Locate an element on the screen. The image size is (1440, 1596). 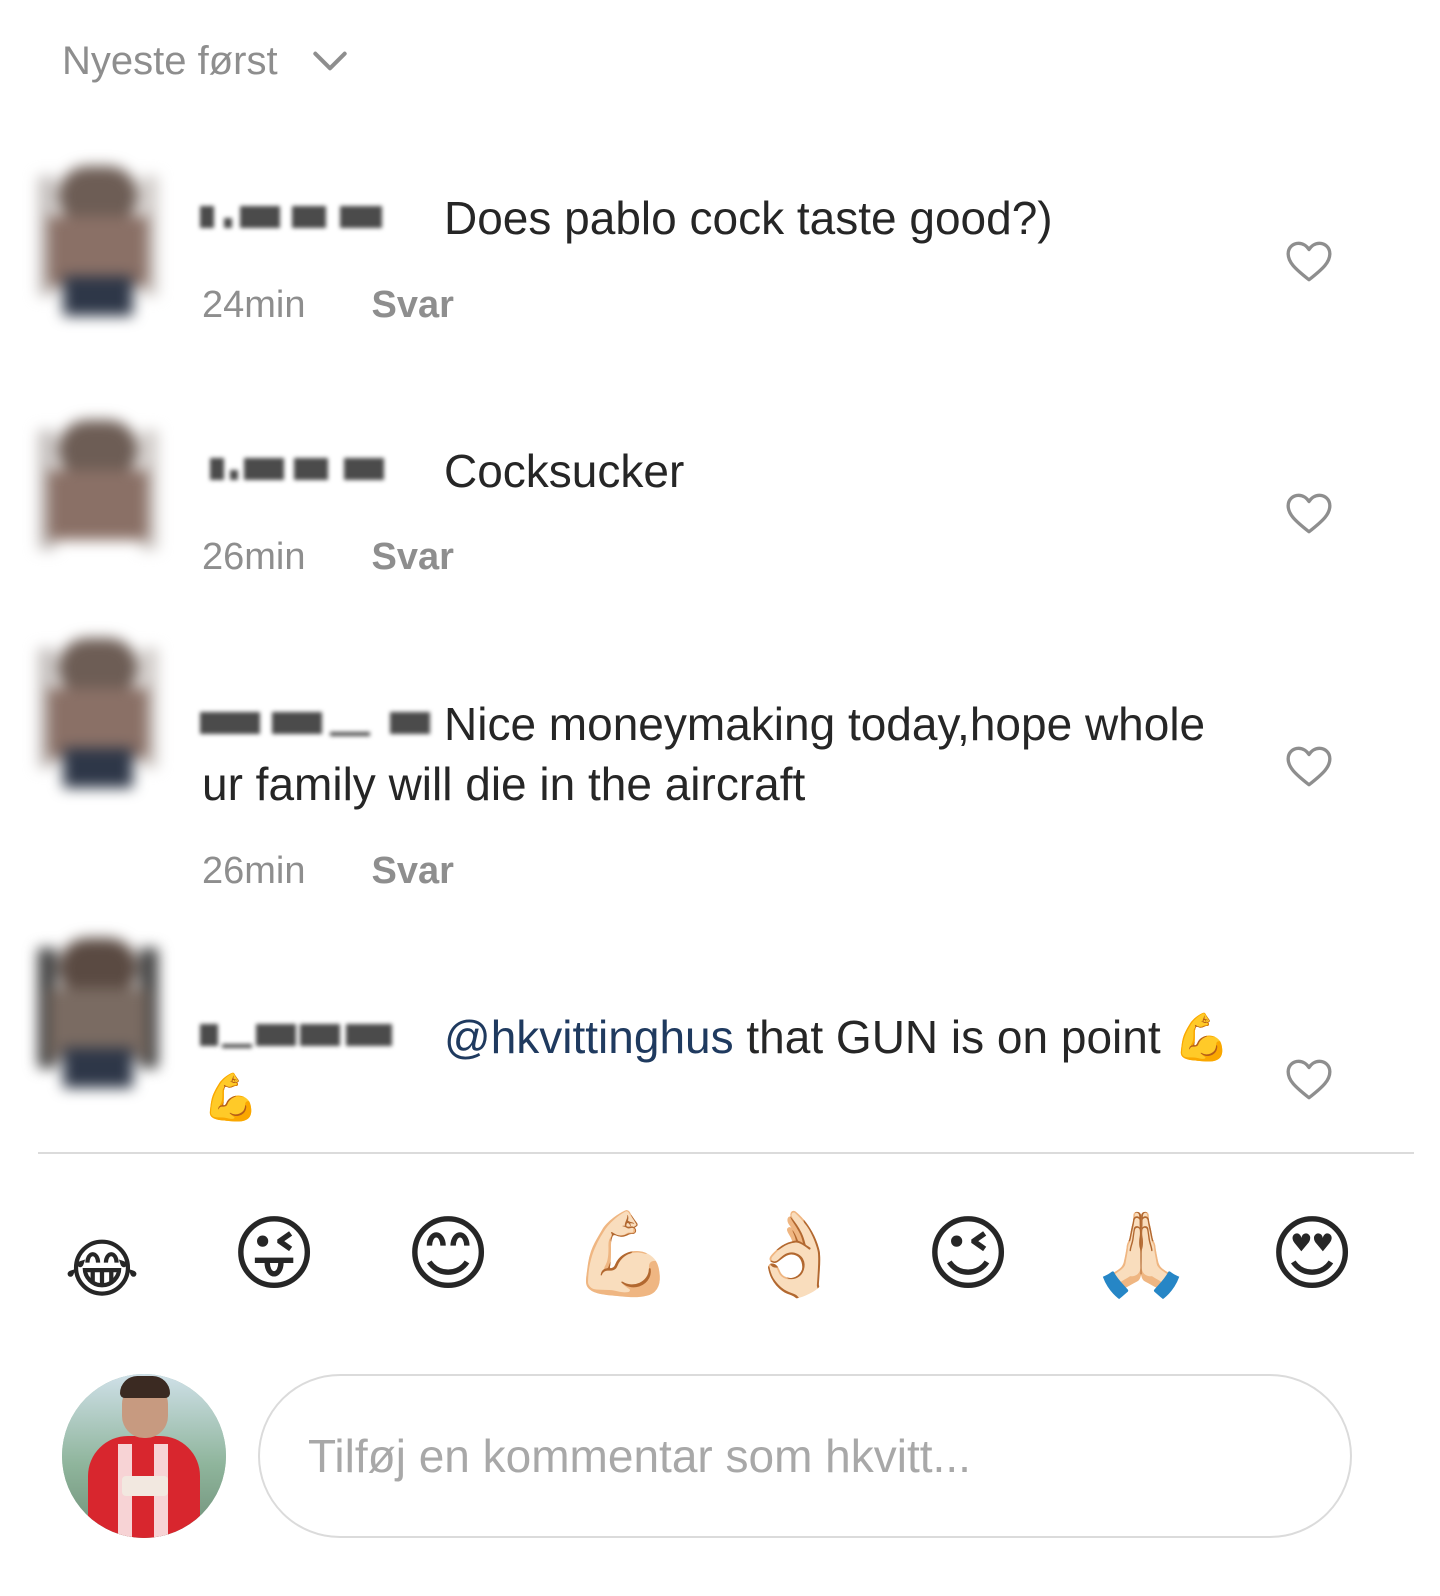
emoji-ok-hand: 👌🏻 is located at coordinates (795, 1255).